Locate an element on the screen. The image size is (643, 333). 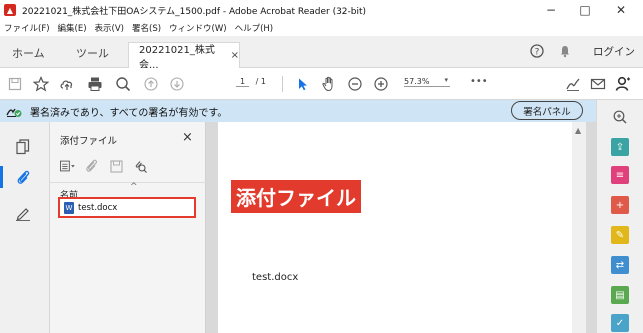
menu-window: ウィンドウ(W) is located at coordinates (198, 28).